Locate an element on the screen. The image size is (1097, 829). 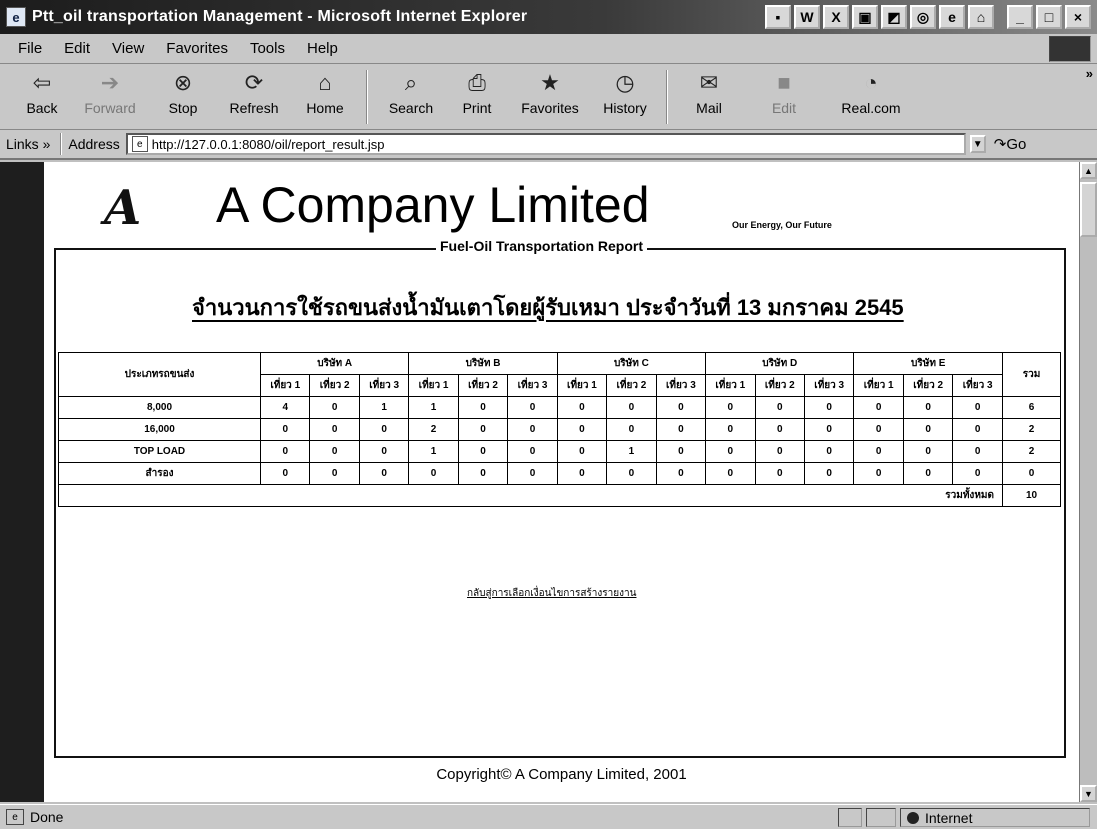
toolbar-icon-4: ▣ is located at coordinates (865, 17).